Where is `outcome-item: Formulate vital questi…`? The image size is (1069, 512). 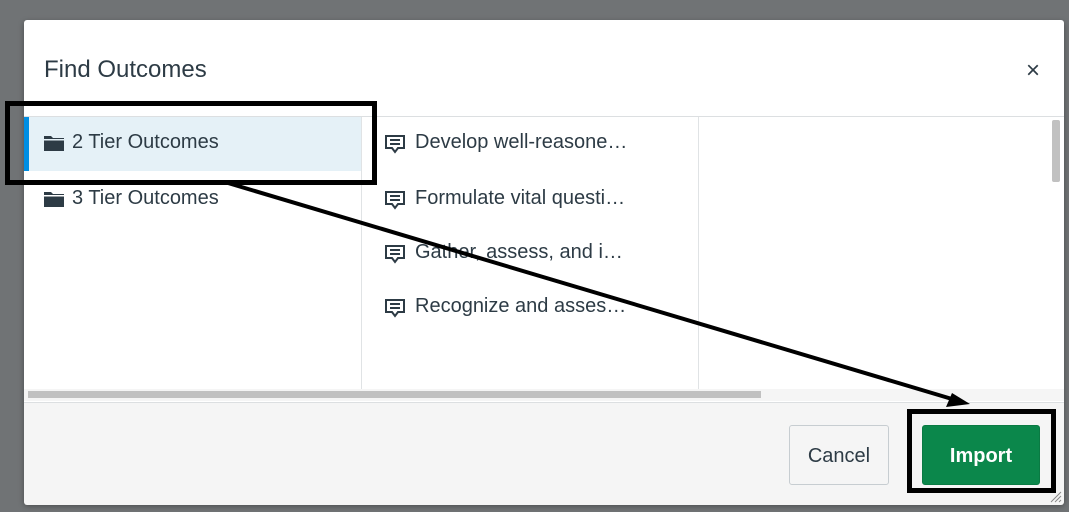 outcome-item: Formulate vital questi… is located at coordinates (534, 200).